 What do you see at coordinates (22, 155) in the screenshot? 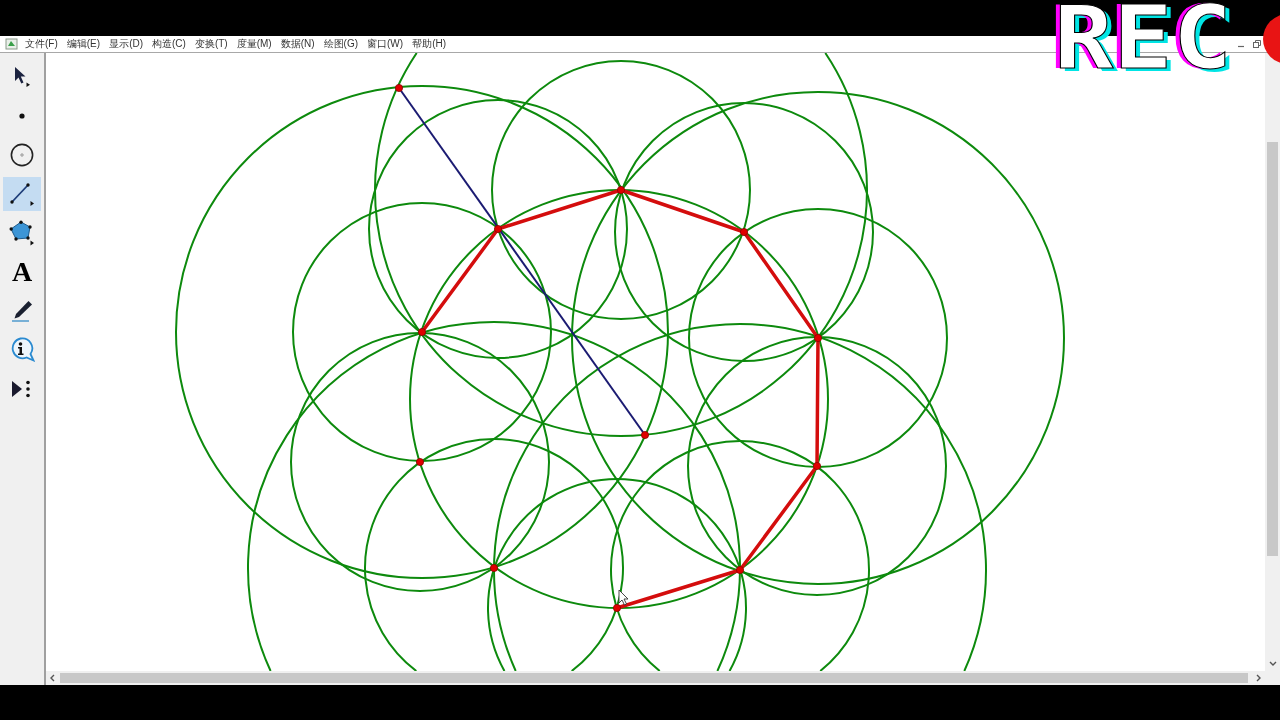
I see `circle-icon` at bounding box center [22, 155].